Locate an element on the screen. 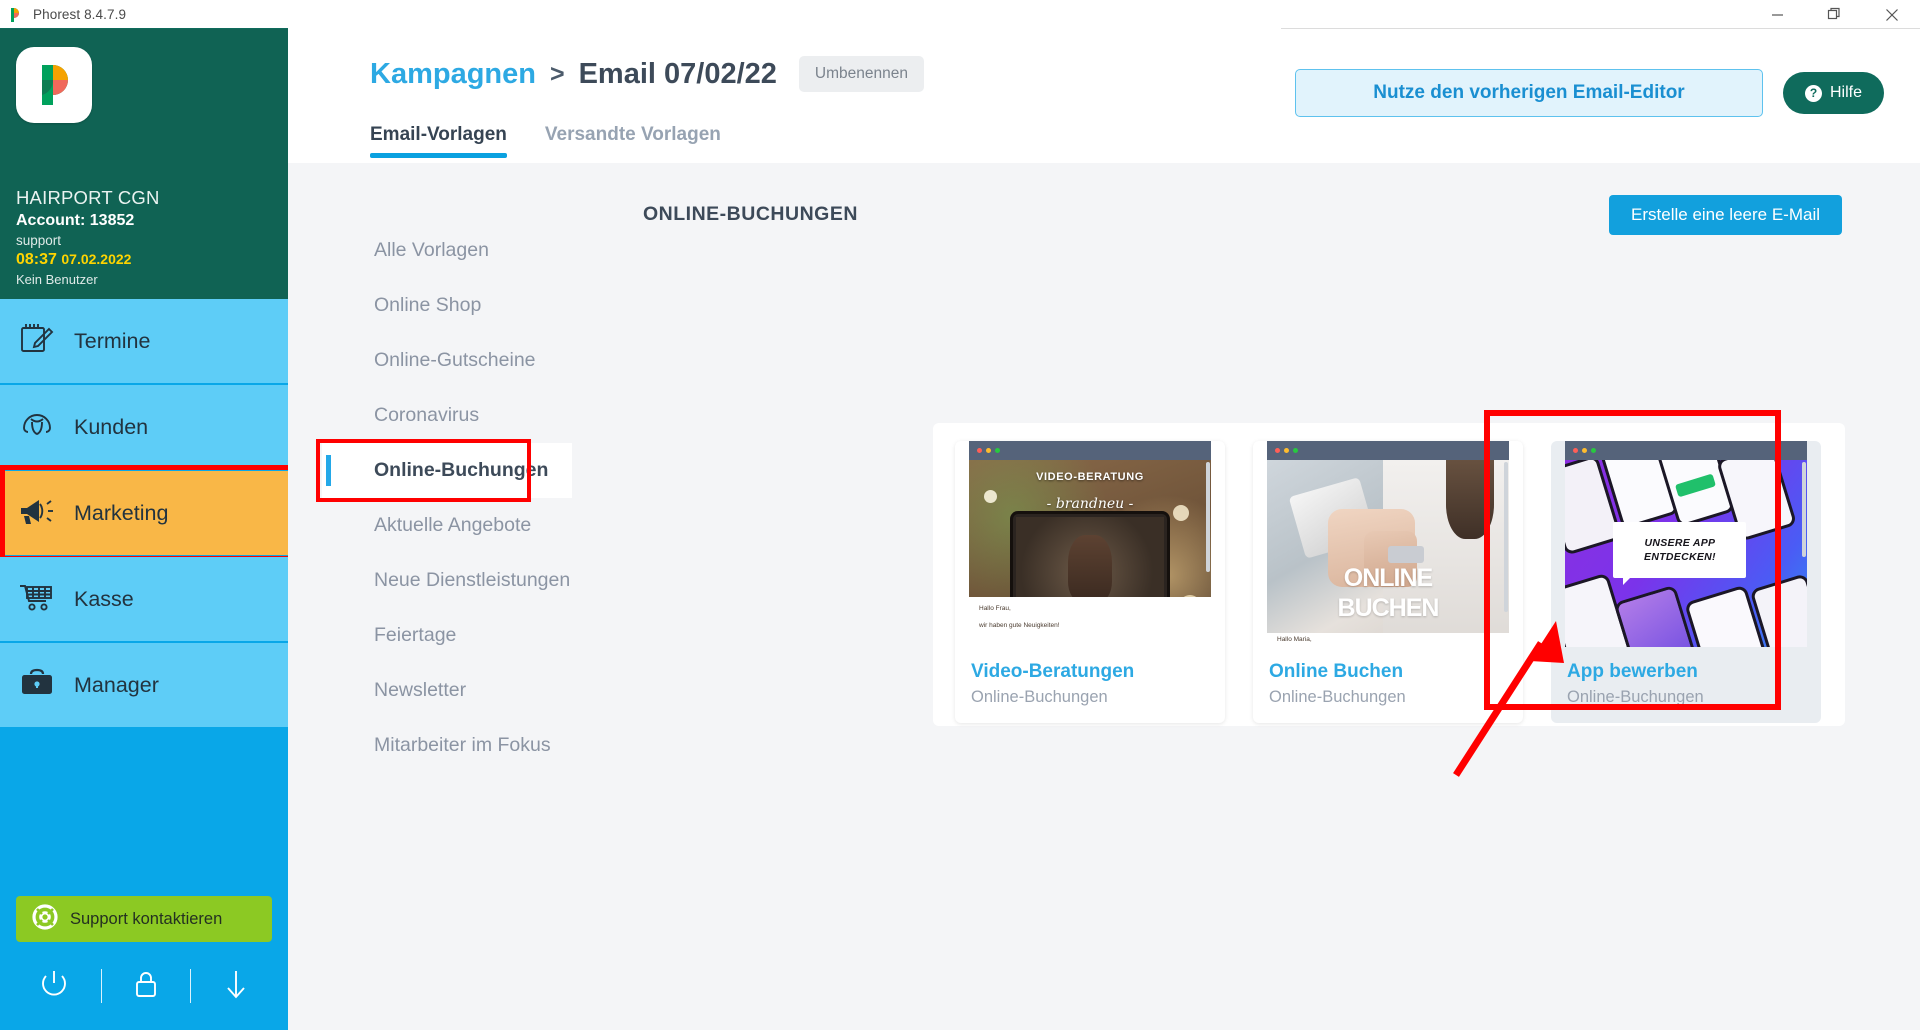 This screenshot has width=1920, height=1030. category-online-shop: Online Shop is located at coordinates (447, 305).